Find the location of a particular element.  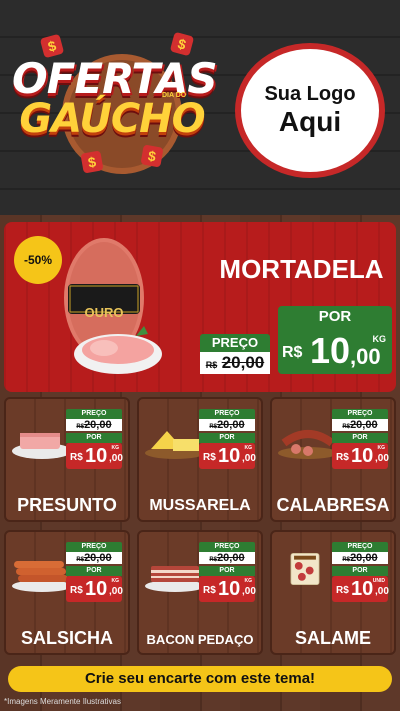

logo-placeholder: Sua Logo Aqui is located at coordinates (310, 110).